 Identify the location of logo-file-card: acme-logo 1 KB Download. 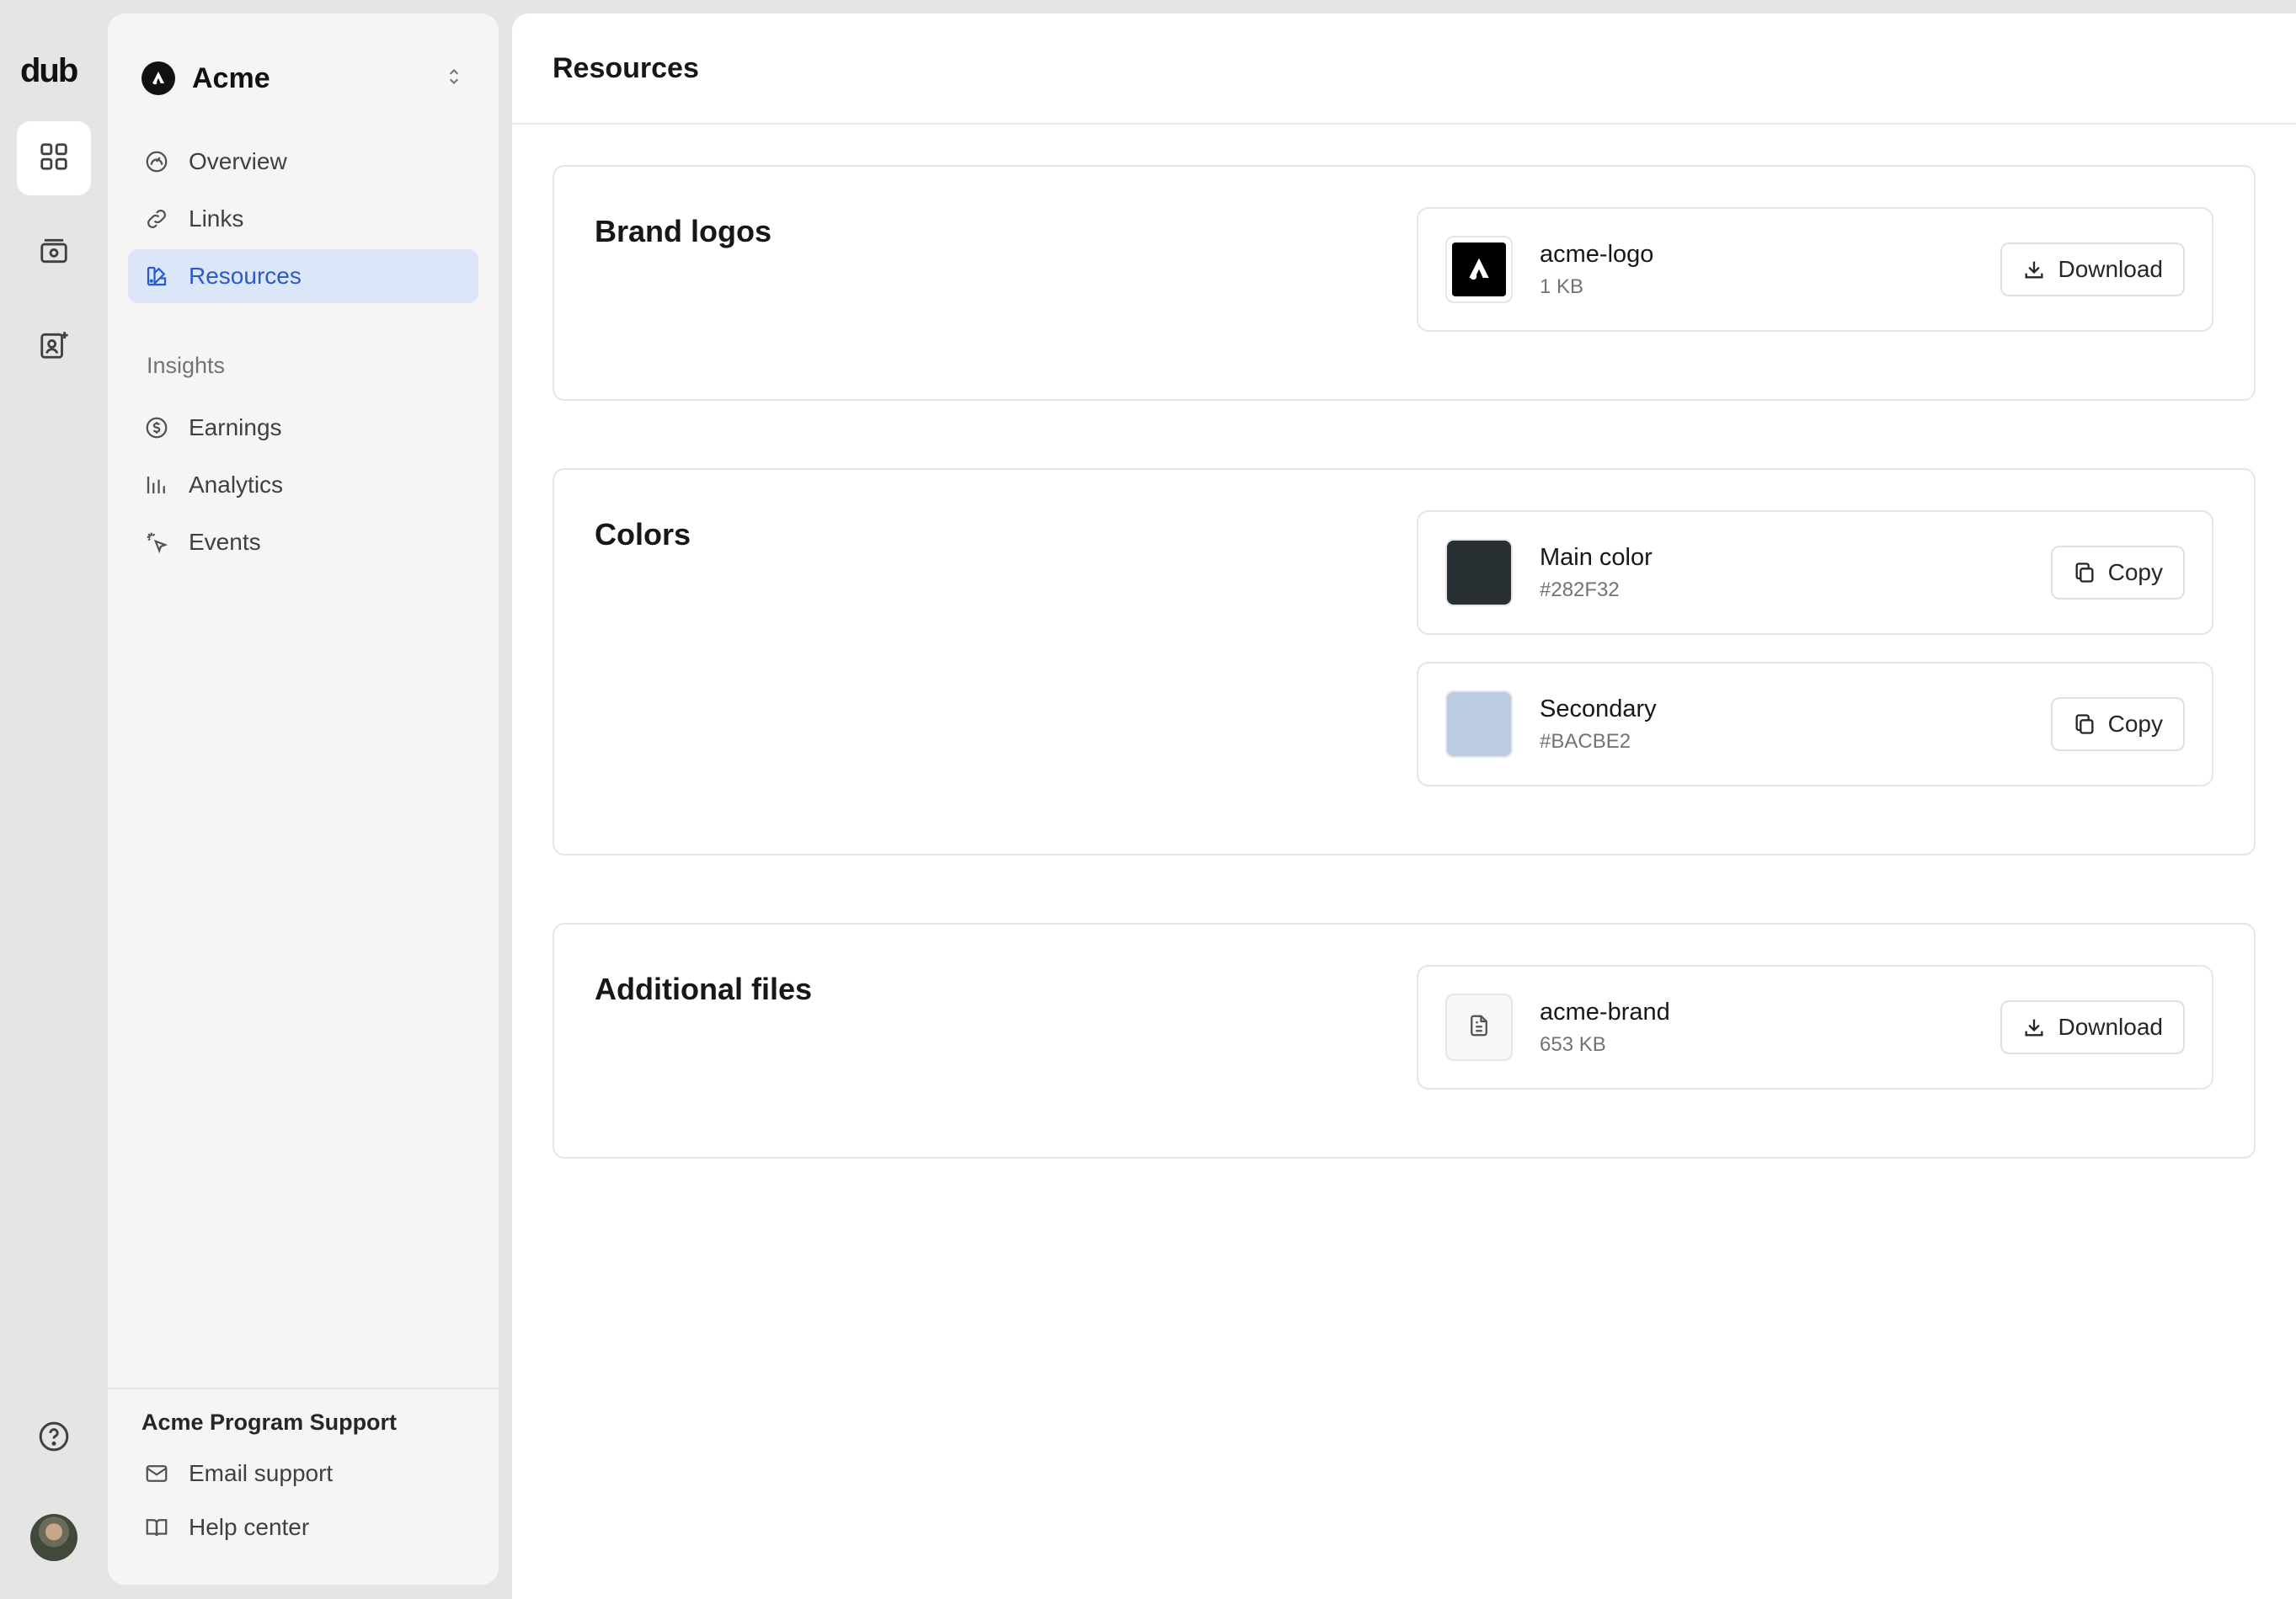
(1815, 269).